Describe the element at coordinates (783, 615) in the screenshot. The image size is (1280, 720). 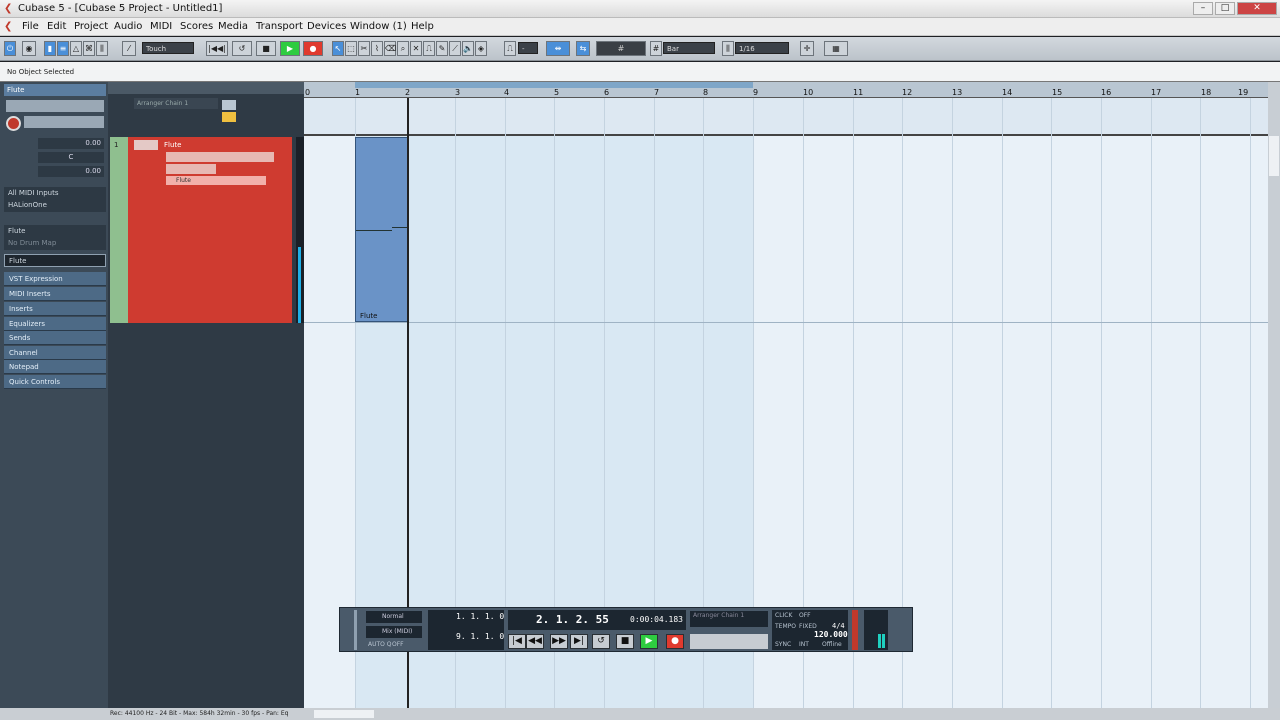
I see `click-label: CLICK` at that location.